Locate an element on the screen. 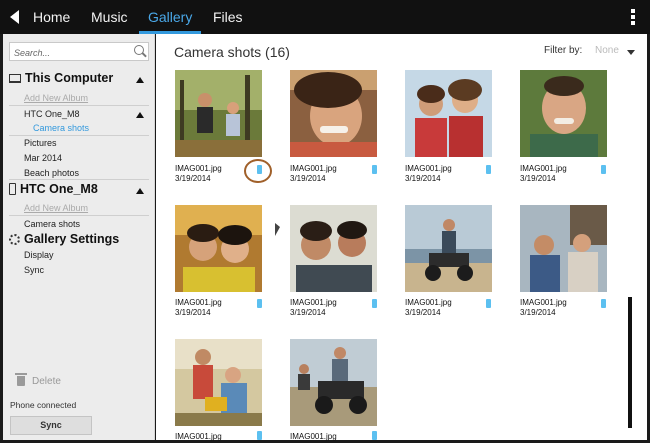  filter-dropdown: None is located at coordinates (607, 50).